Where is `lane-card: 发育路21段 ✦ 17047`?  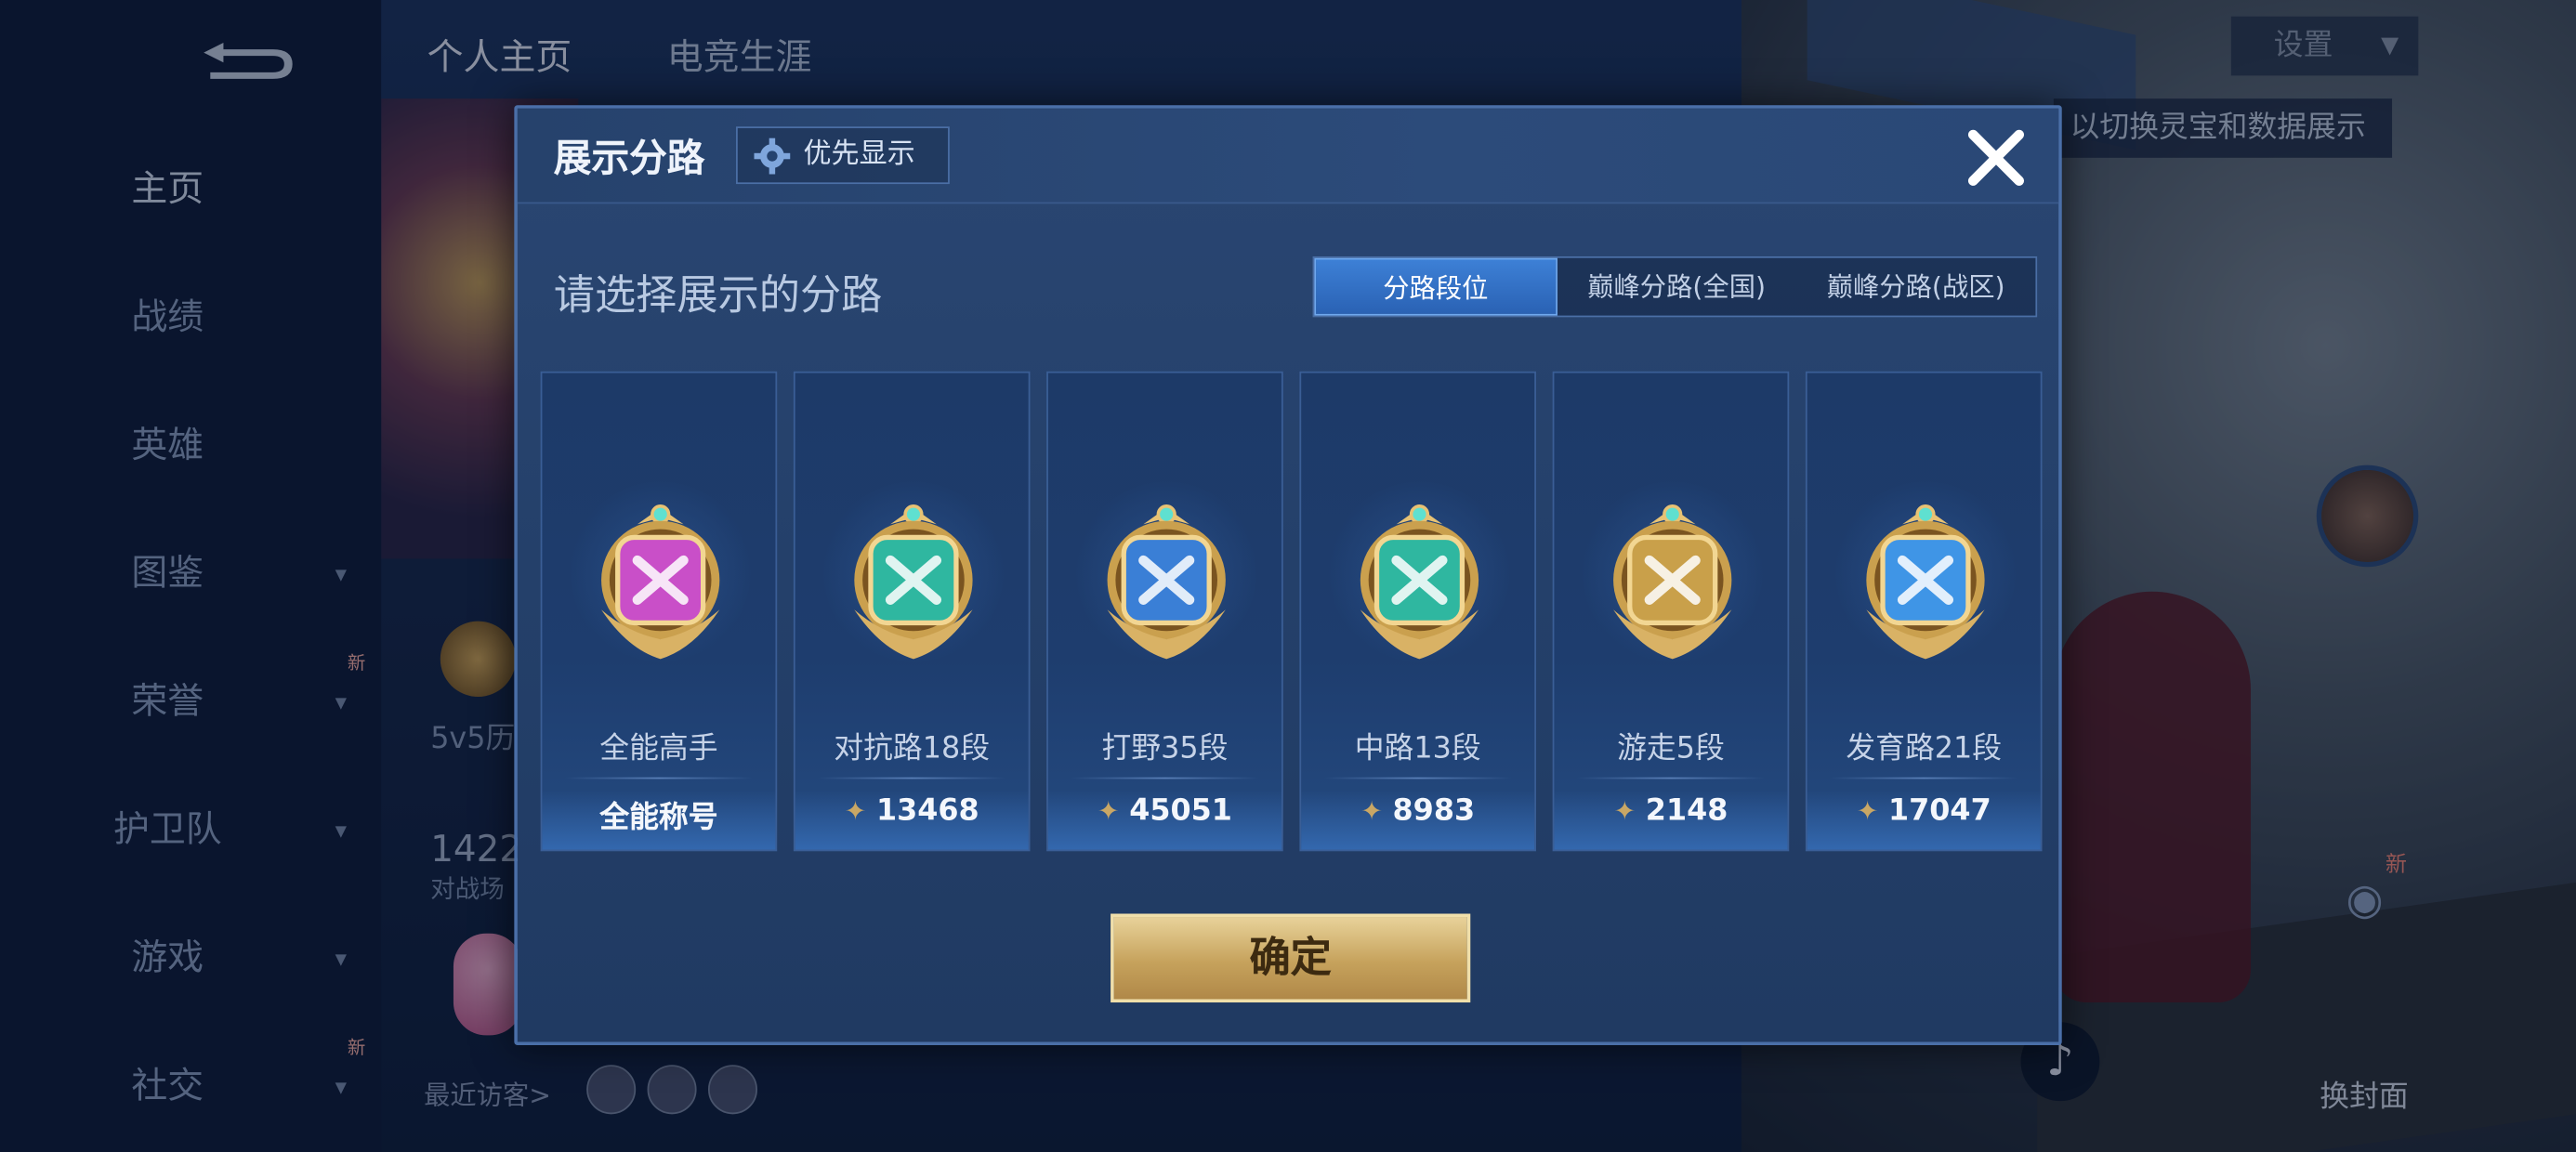
lane-card: 发育路21段 ✦ 17047 is located at coordinates (1924, 611).